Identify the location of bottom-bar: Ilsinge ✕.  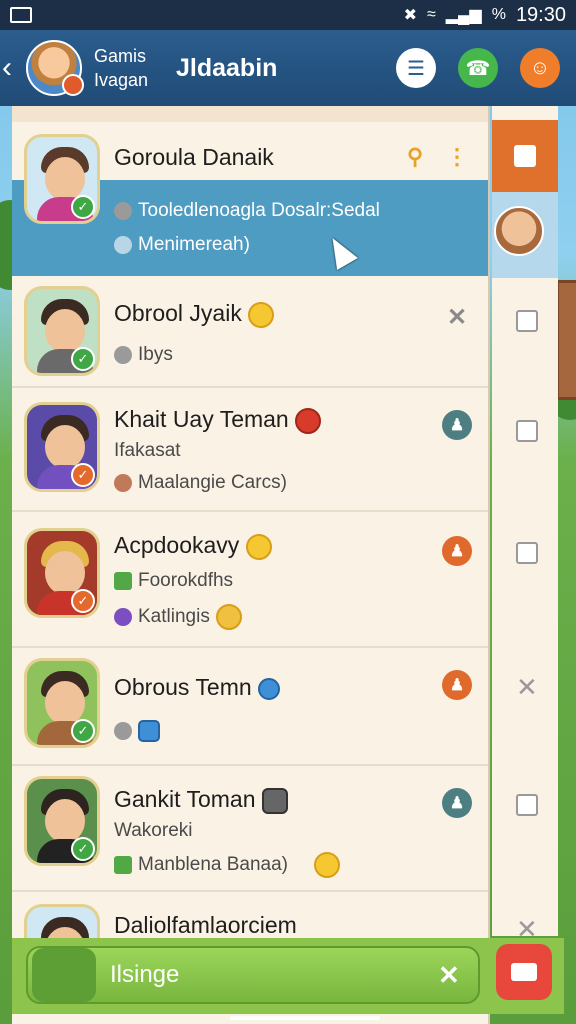
(288, 976).